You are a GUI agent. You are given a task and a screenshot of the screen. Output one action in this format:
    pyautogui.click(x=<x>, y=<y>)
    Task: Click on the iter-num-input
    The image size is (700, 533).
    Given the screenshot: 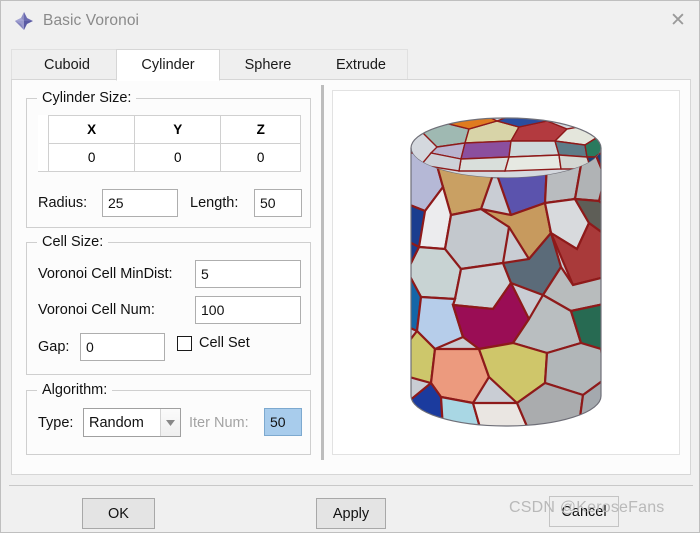 What is the action you would take?
    pyautogui.click(x=283, y=422)
    